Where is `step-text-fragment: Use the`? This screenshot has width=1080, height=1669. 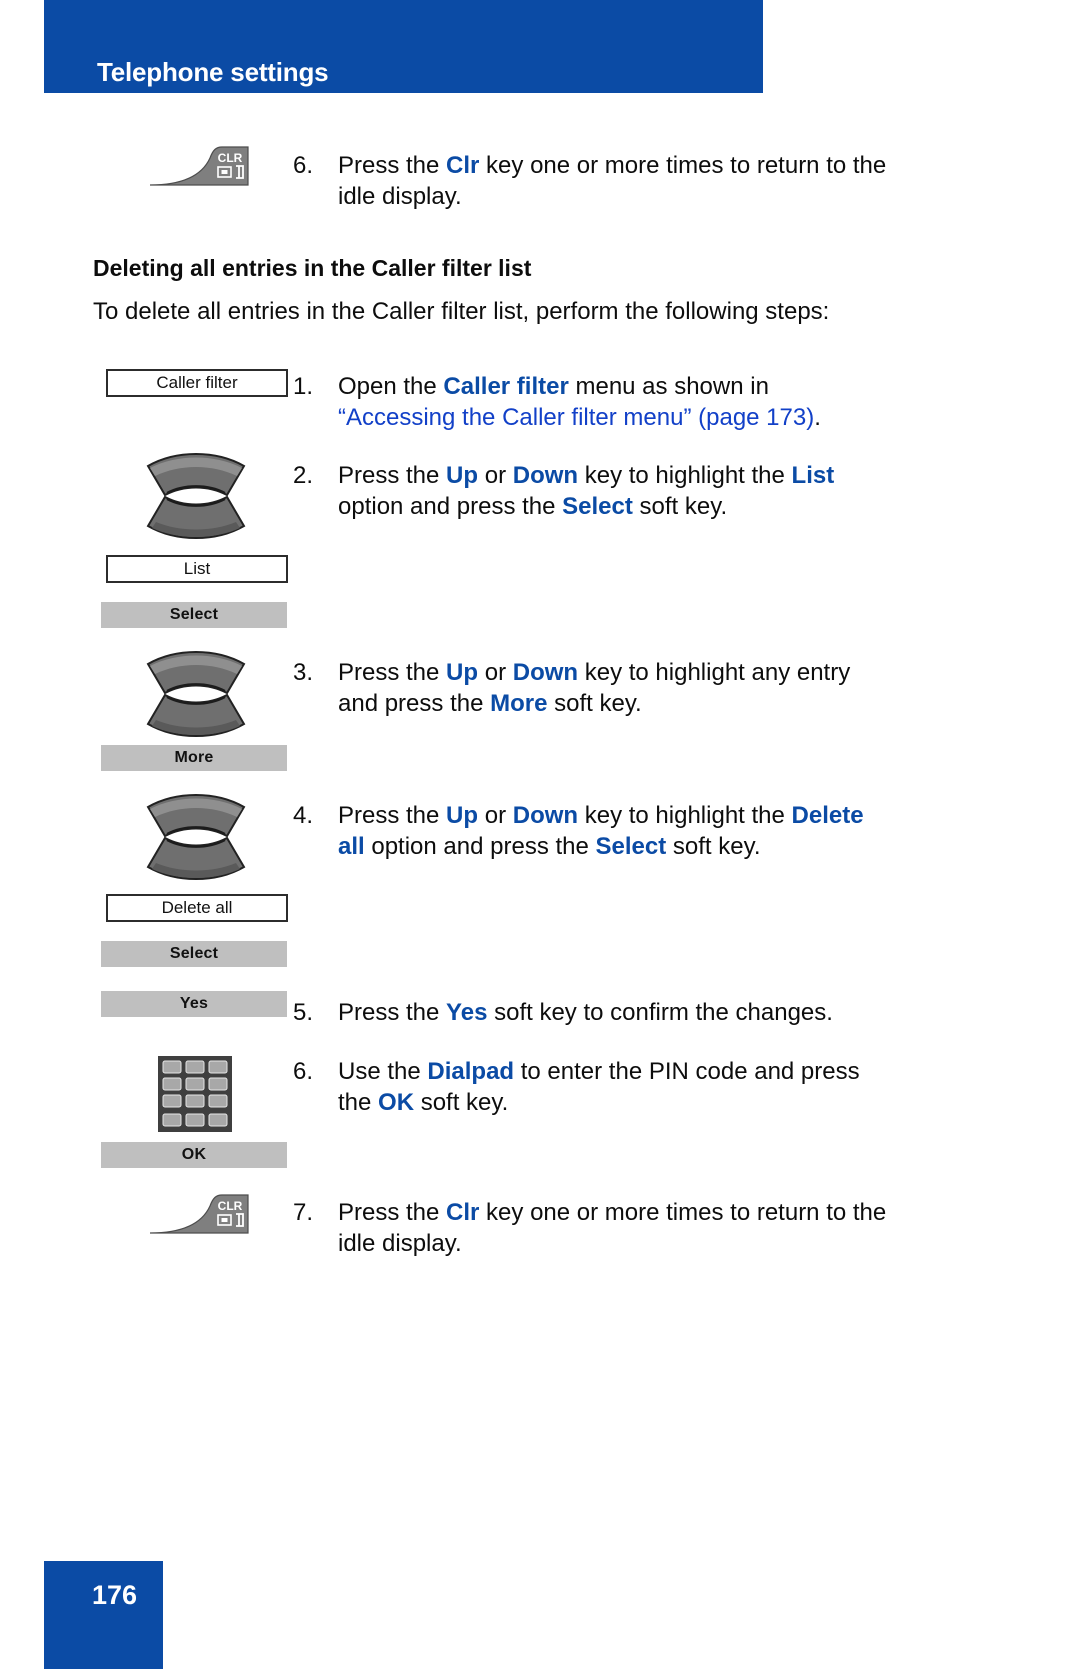
step-text-fragment: Use the is located at coordinates (383, 1071).